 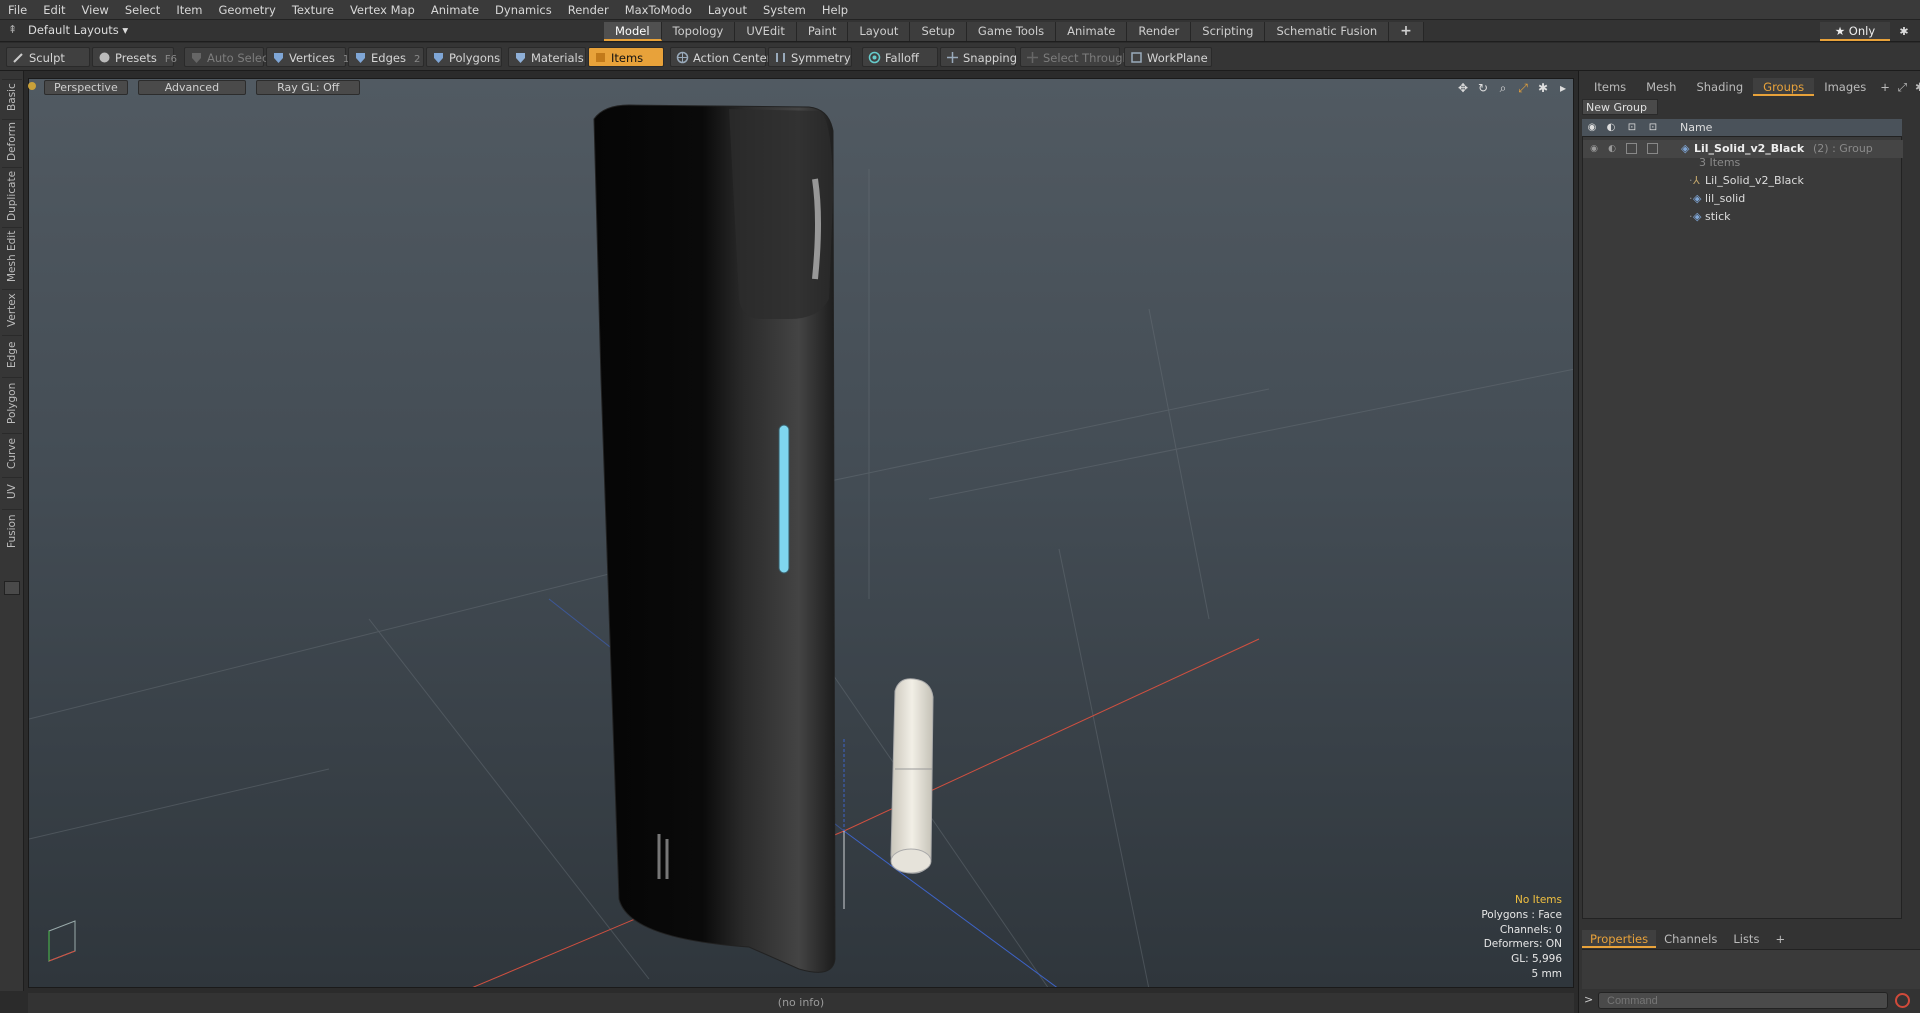 I want to click on raygl-dropdown: Ray GL: Off, so click(x=308, y=87).